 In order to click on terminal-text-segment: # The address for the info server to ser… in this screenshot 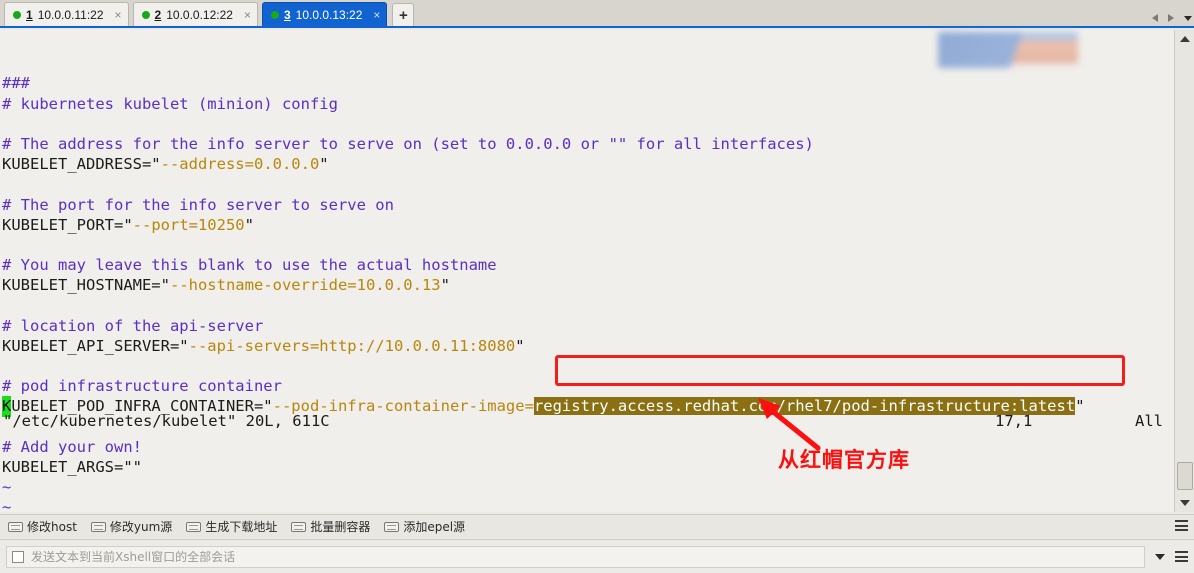, I will do `click(408, 143)`.